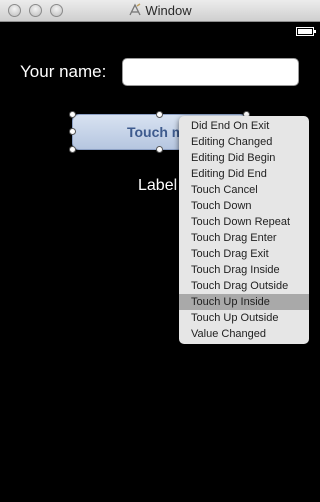  What do you see at coordinates (306, 31) in the screenshot?
I see `battery-icon` at bounding box center [306, 31].